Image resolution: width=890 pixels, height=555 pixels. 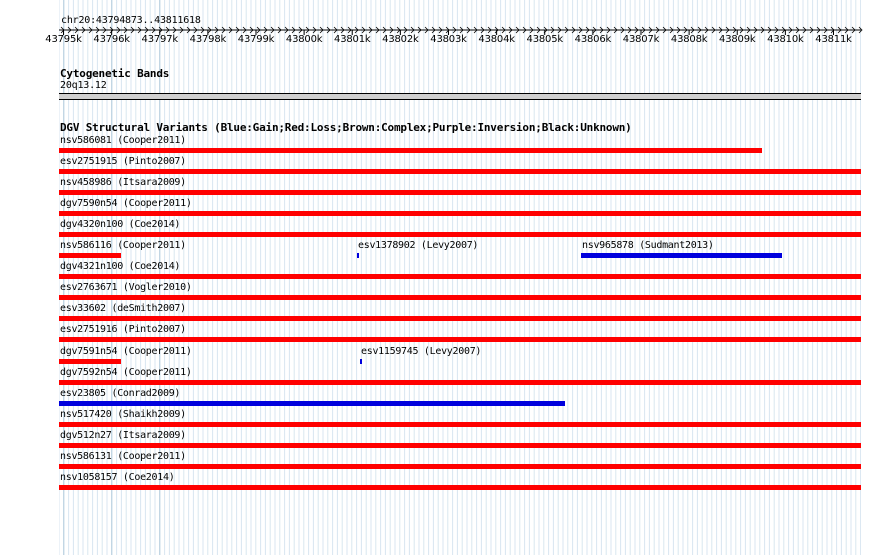 I want to click on dgv-feature-label: nsv586081 (Cooper2011), so click(x=123, y=141).